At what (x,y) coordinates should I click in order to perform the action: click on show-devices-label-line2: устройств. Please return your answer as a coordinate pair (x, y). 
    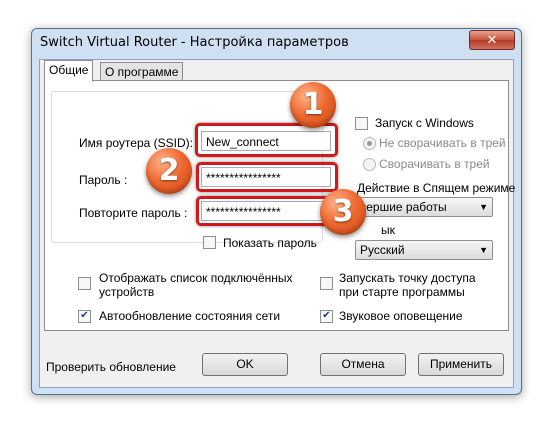
    Looking at the image, I should click on (127, 292).